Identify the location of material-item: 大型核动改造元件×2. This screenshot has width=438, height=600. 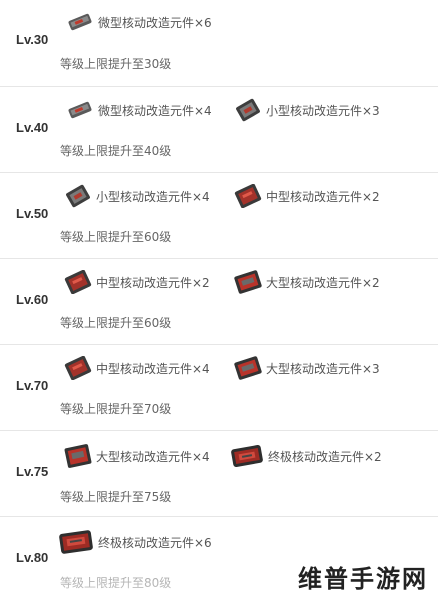
(307, 282).